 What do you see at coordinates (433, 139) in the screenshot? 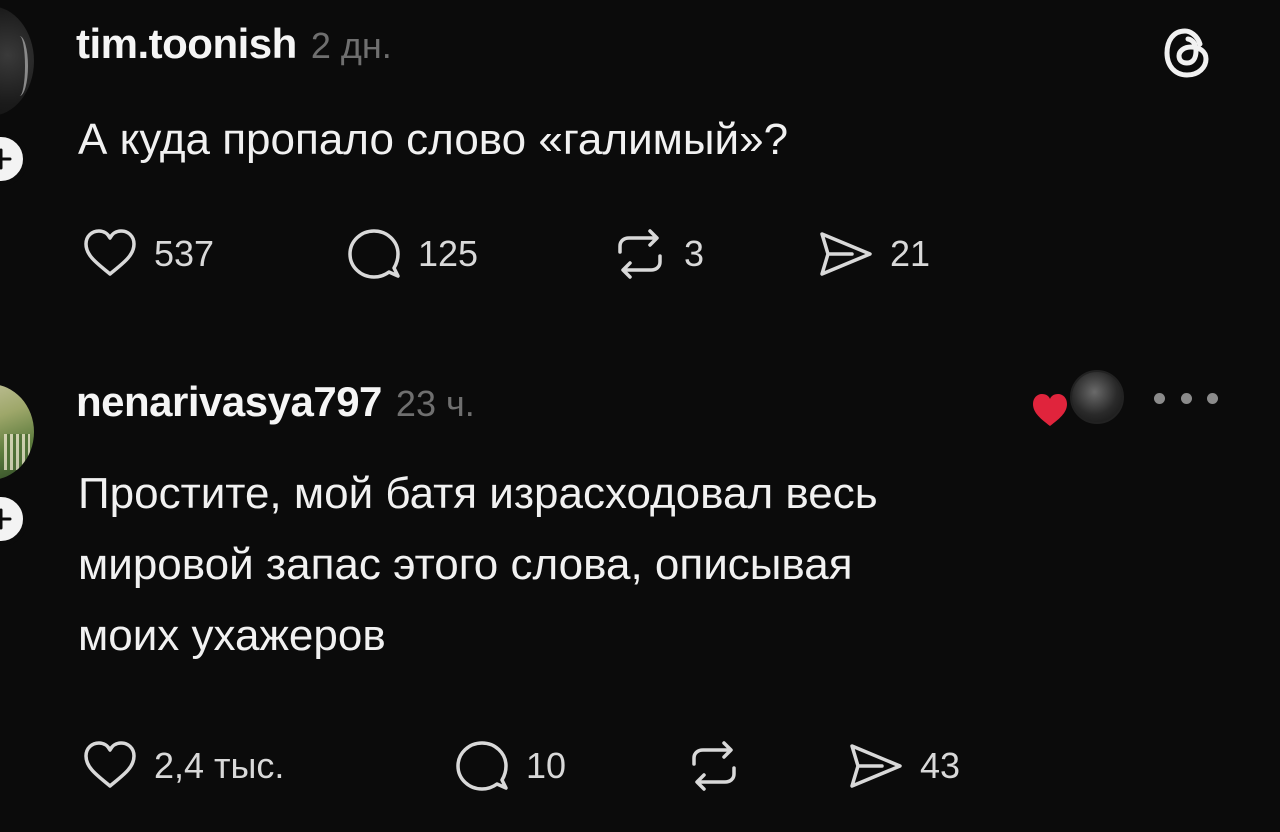
I see `post-text: А куда пропало слово «галимый»?` at bounding box center [433, 139].